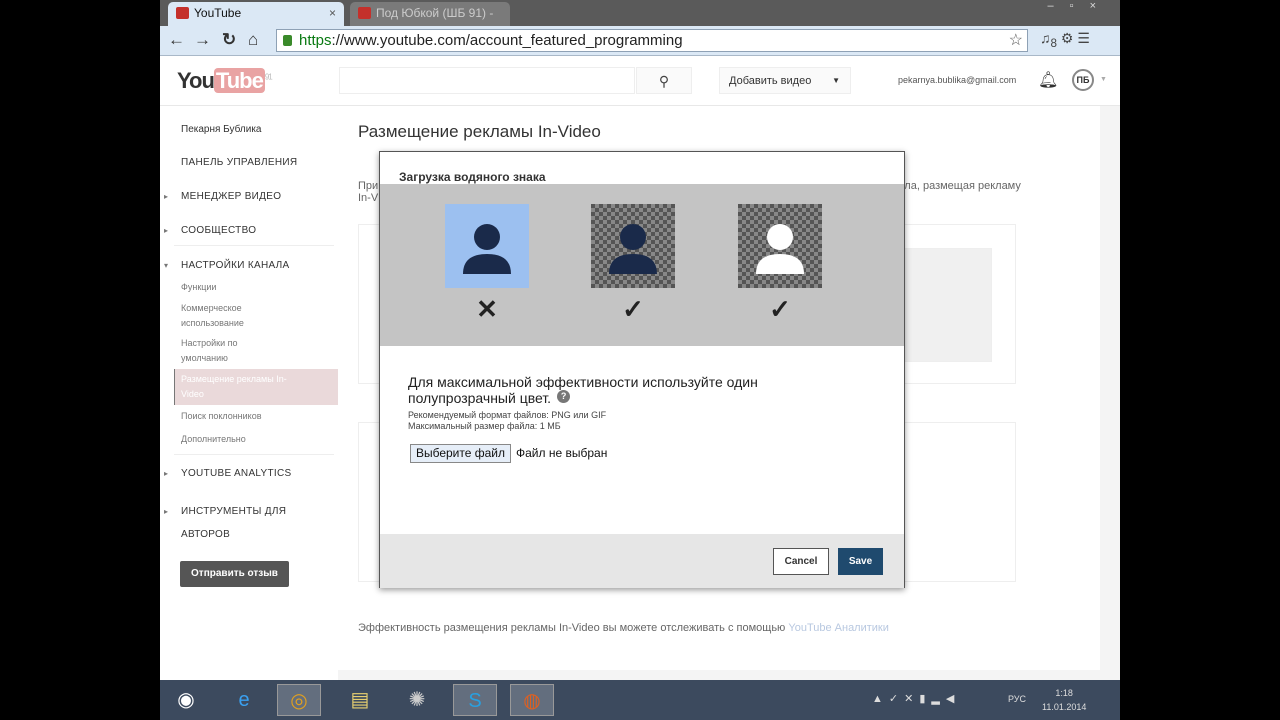 This screenshot has height=720, width=1280. What do you see at coordinates (239, 80) in the screenshot?
I see `logo-tube: Tube` at bounding box center [239, 80].